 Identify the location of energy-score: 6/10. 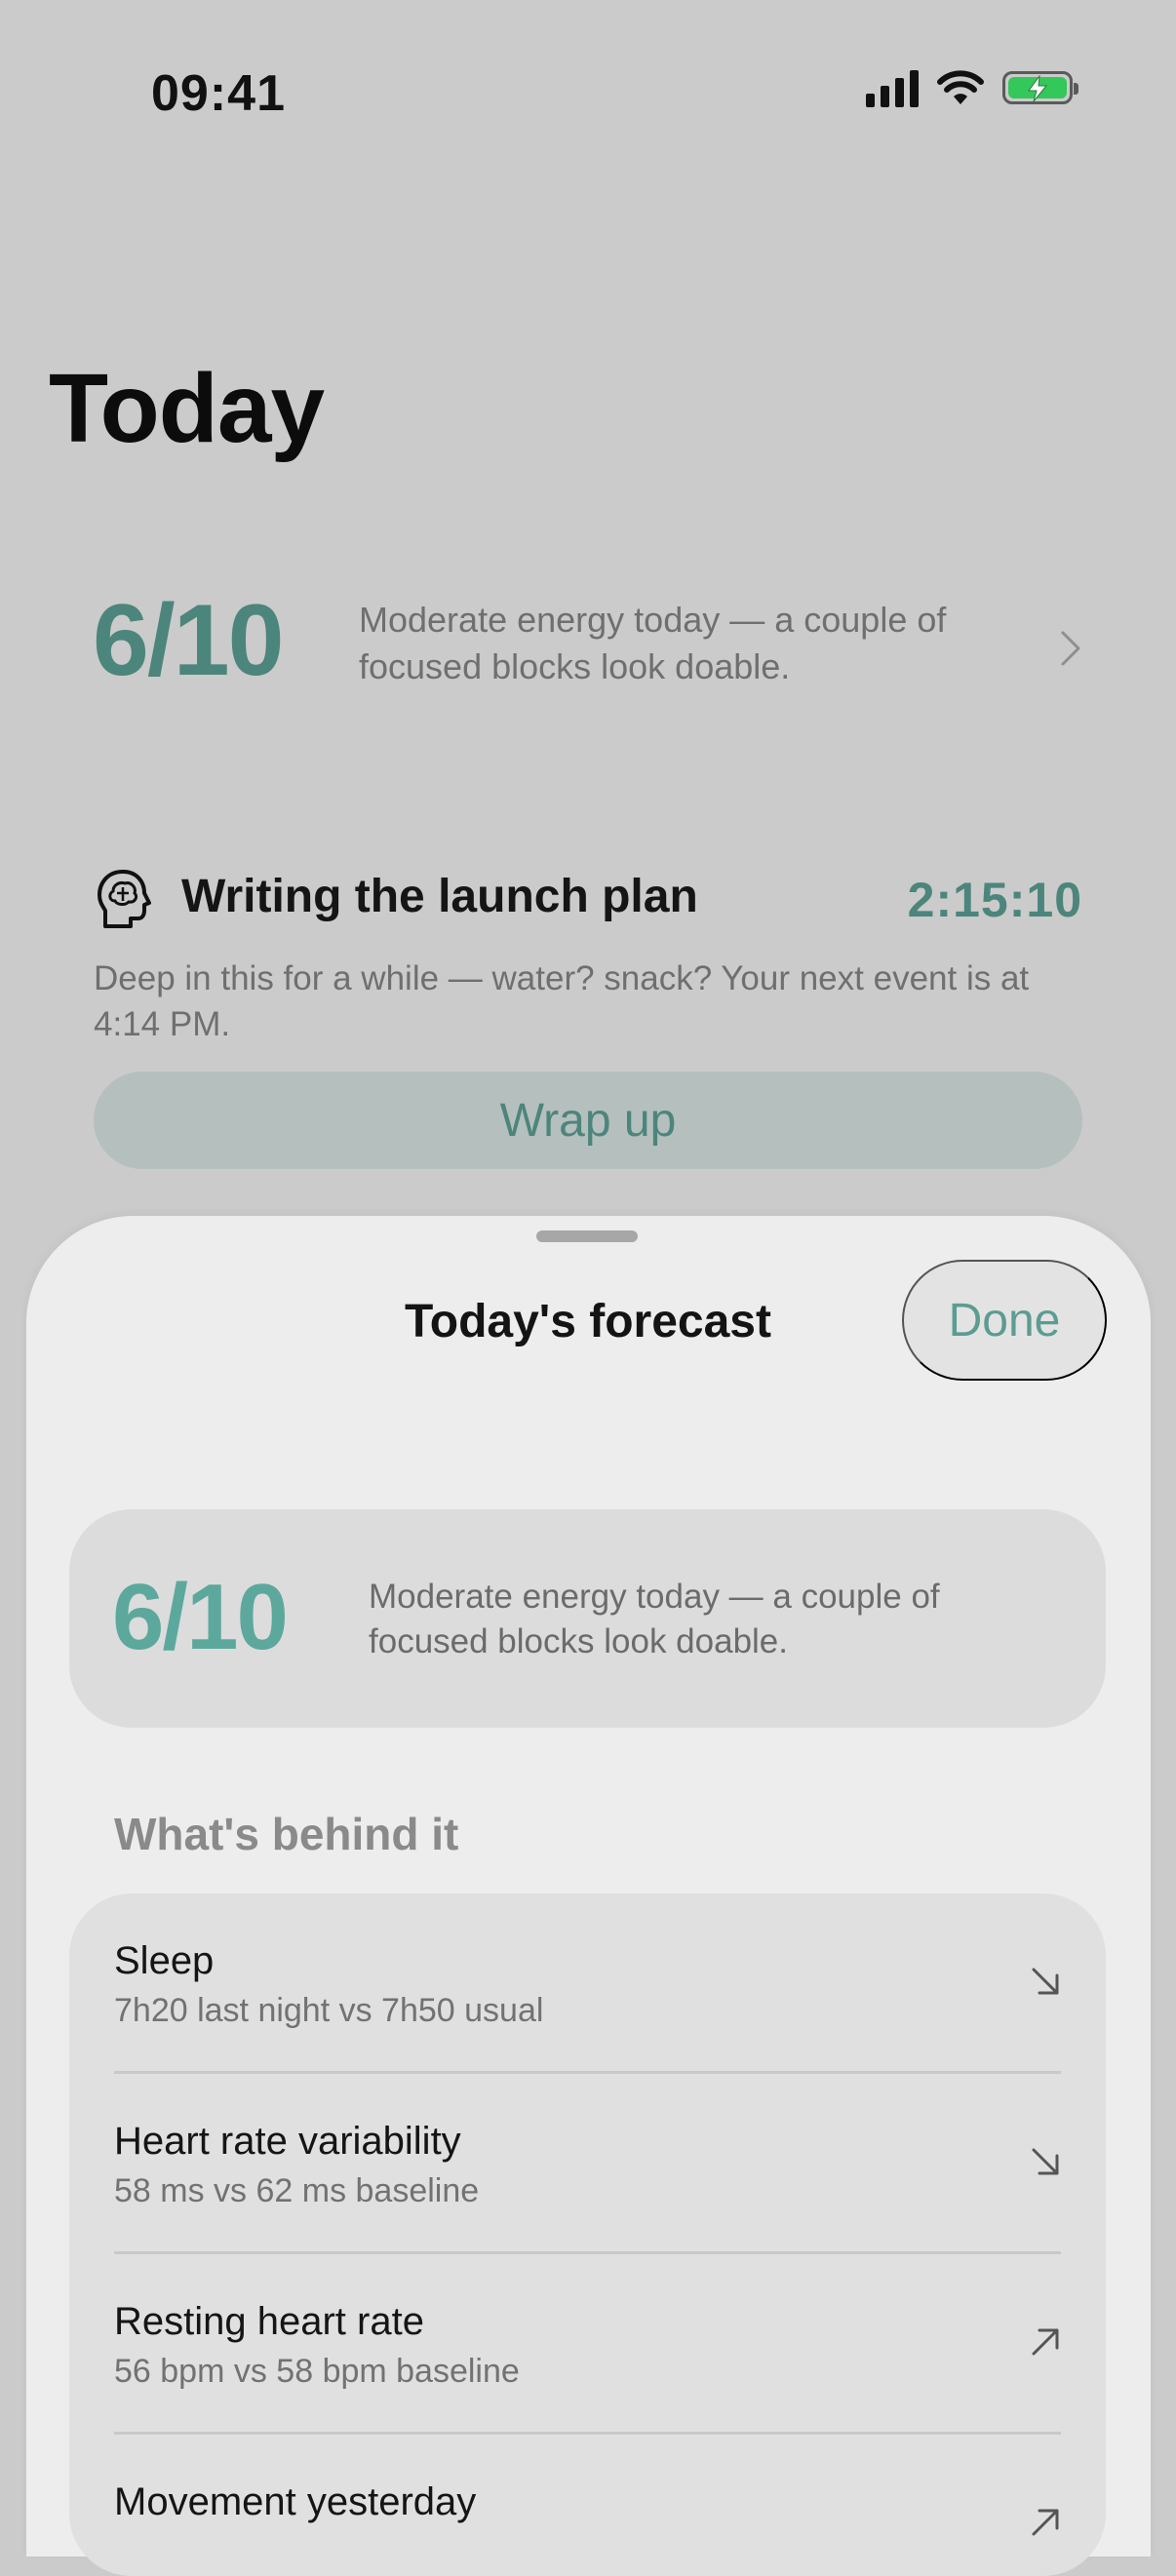
(188, 641).